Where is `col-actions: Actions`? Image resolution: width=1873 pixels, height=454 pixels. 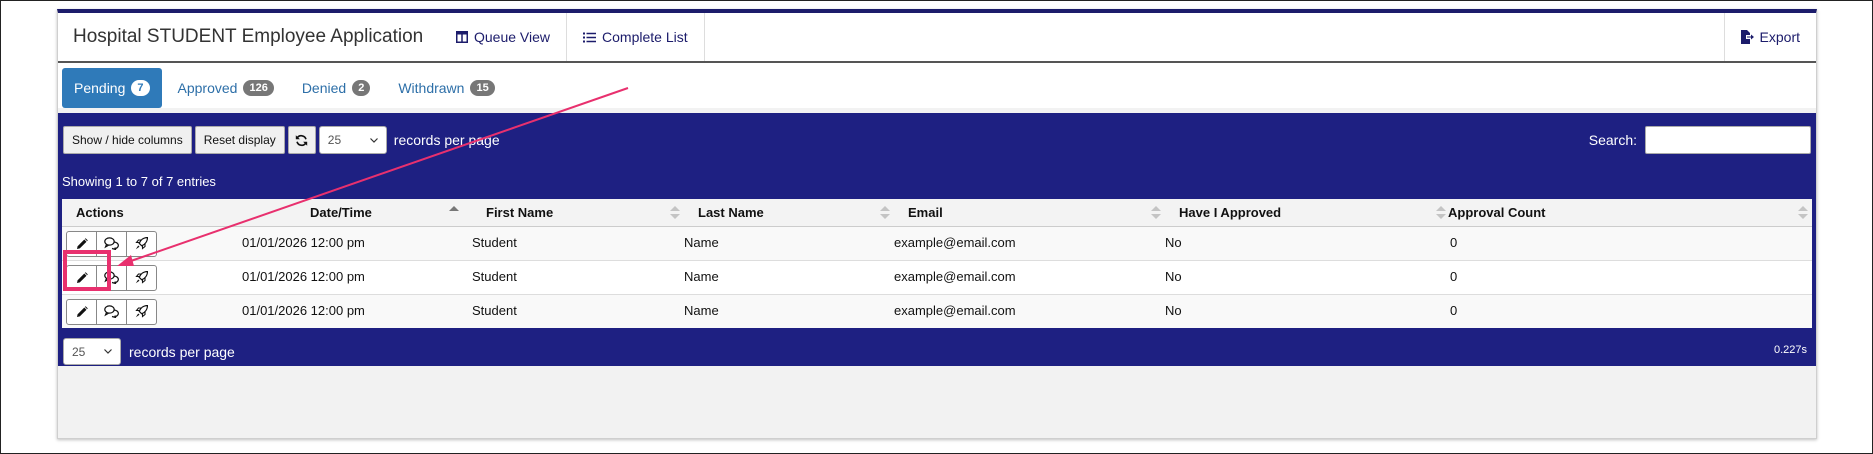
col-actions: Actions is located at coordinates (152, 213).